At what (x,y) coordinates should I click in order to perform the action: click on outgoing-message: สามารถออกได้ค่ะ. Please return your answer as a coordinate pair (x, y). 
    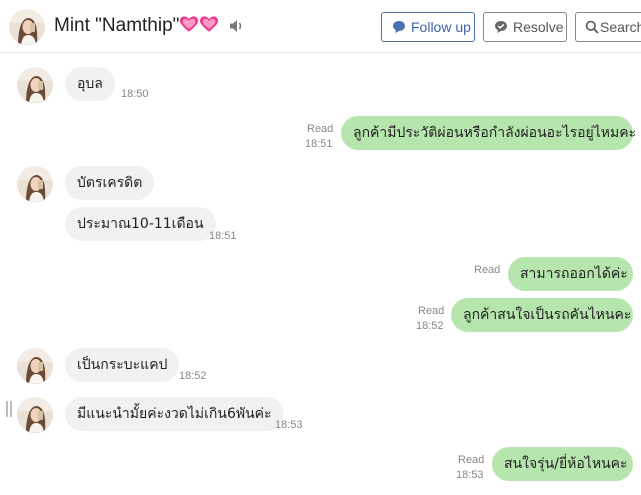
    Looking at the image, I should click on (570, 274).